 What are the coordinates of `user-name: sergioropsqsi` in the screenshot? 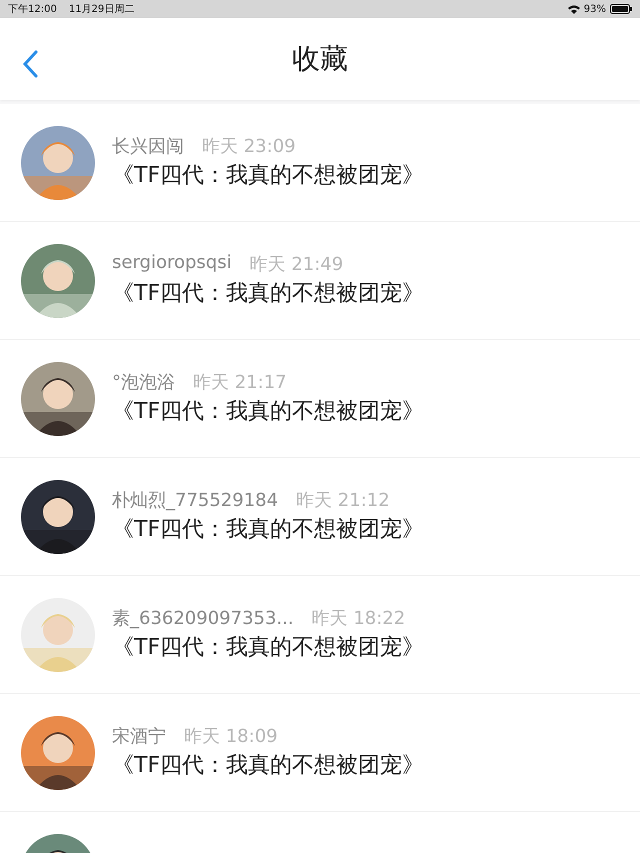 It's located at (172, 263).